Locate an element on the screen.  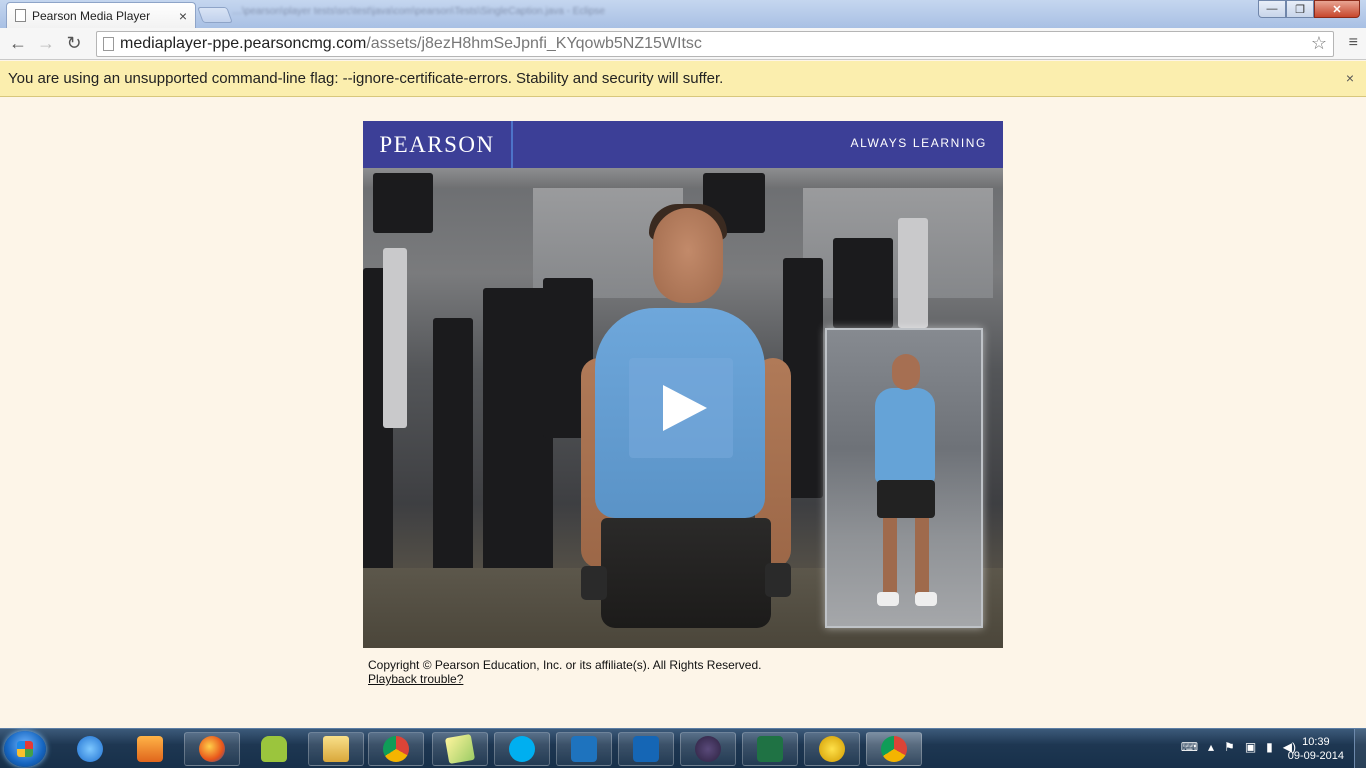
excel-glyph is located at coordinates (770, 749).